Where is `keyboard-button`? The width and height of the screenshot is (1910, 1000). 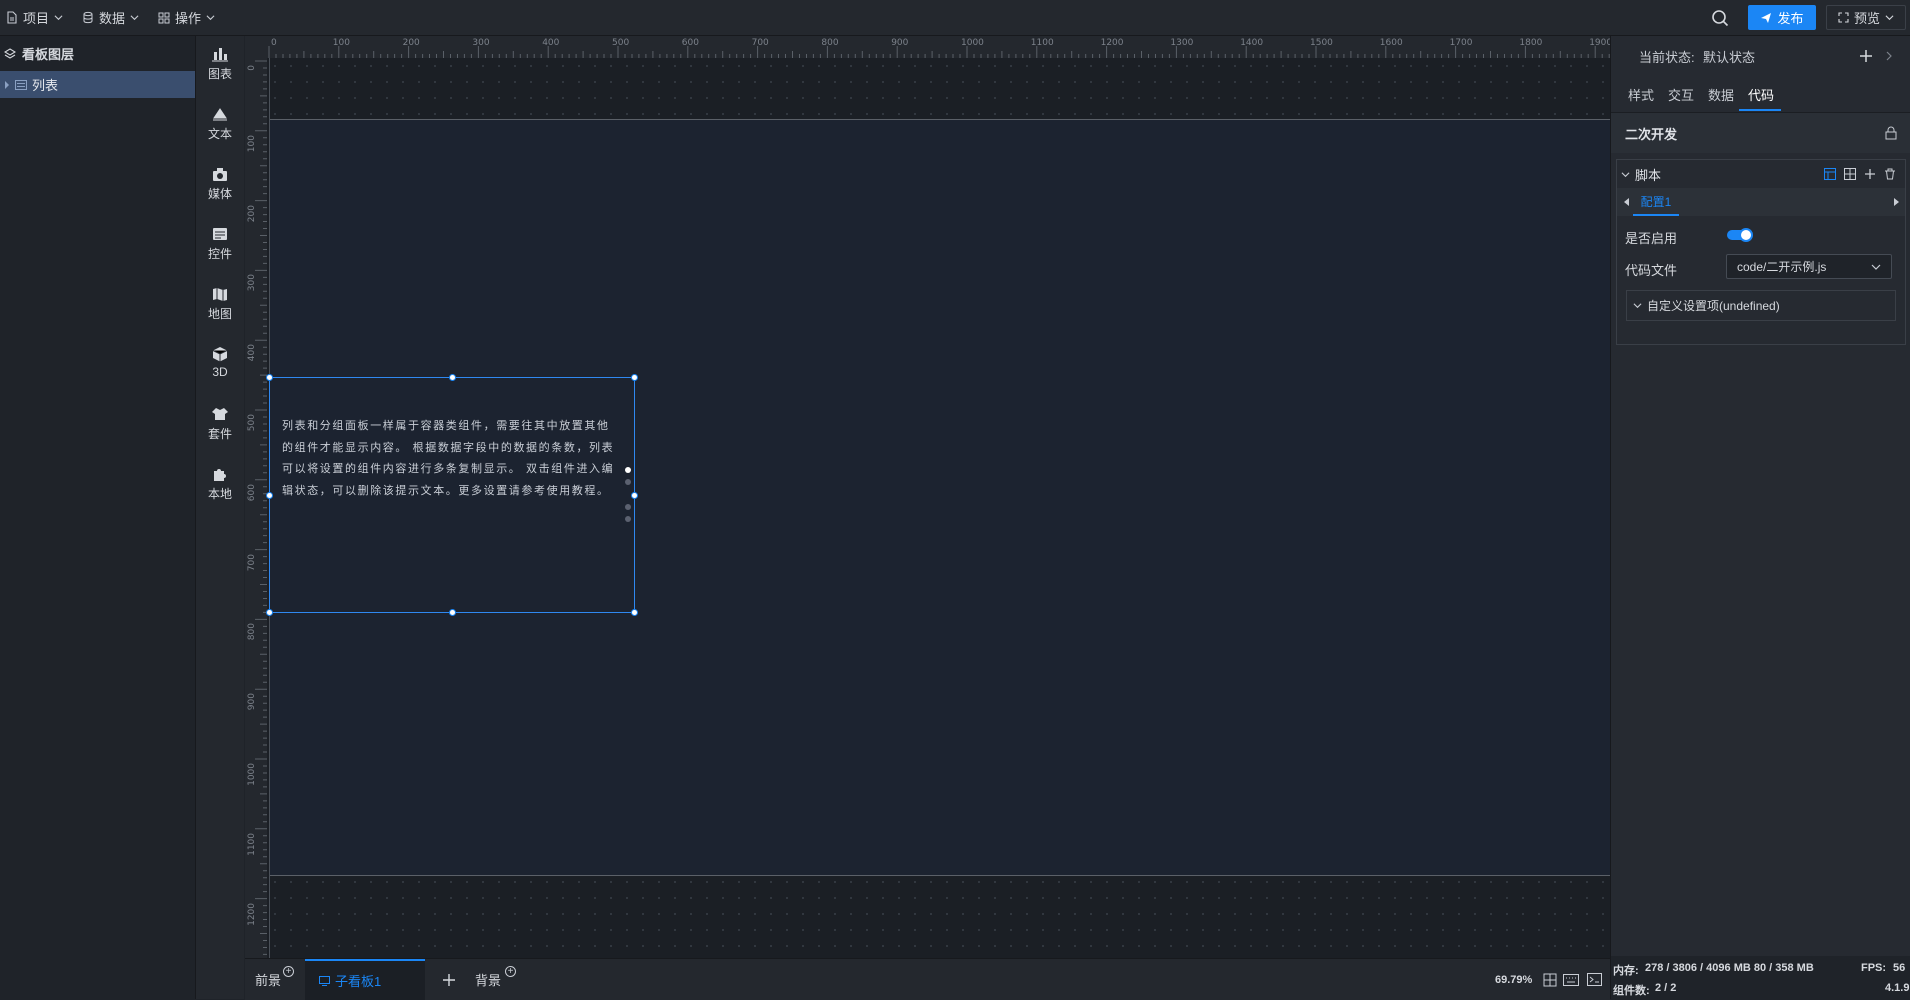 keyboard-button is located at coordinates (1571, 979).